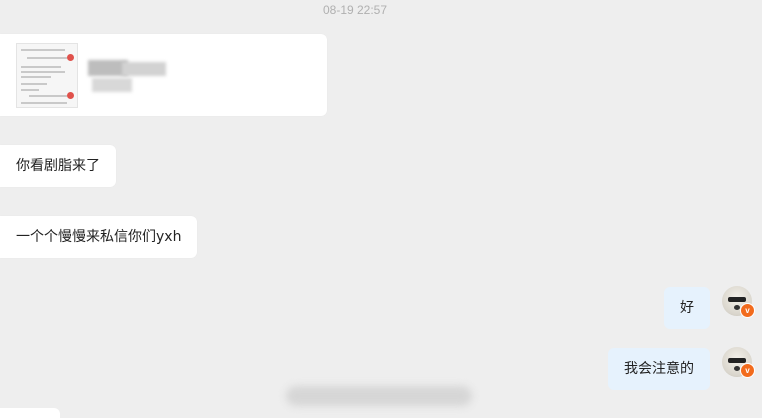 This screenshot has height=418, width=762. What do you see at coordinates (47, 75) in the screenshot?
I see `screenshot-thumbnail` at bounding box center [47, 75].